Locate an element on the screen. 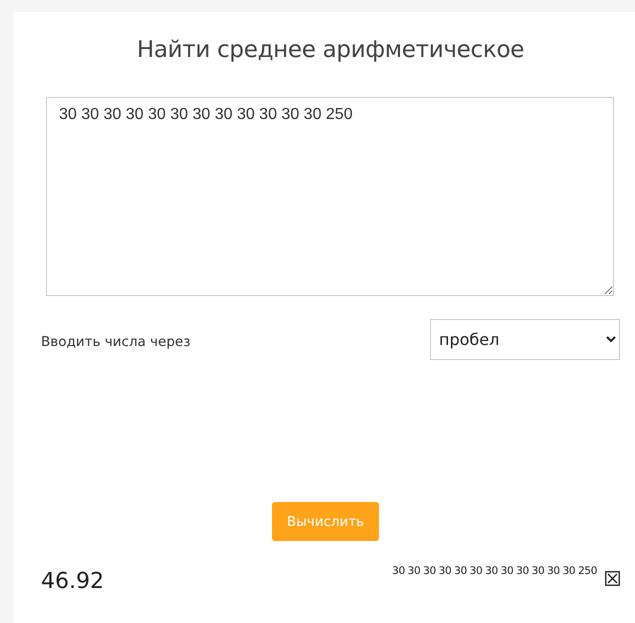  separator-label: Вводить числа через is located at coordinates (115, 342).